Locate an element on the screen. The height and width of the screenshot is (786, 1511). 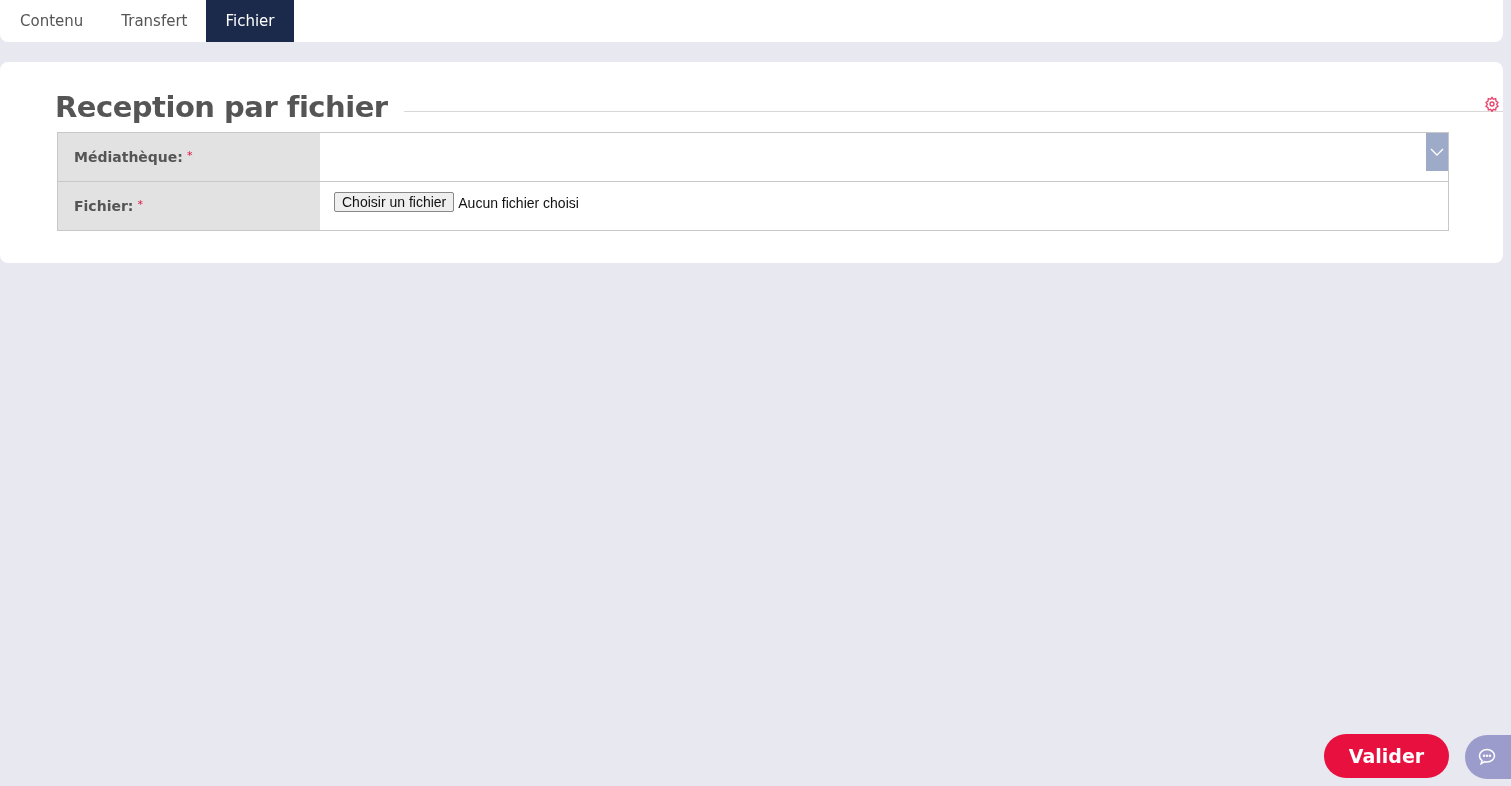
field-label: Fichier: is located at coordinates (104, 206).